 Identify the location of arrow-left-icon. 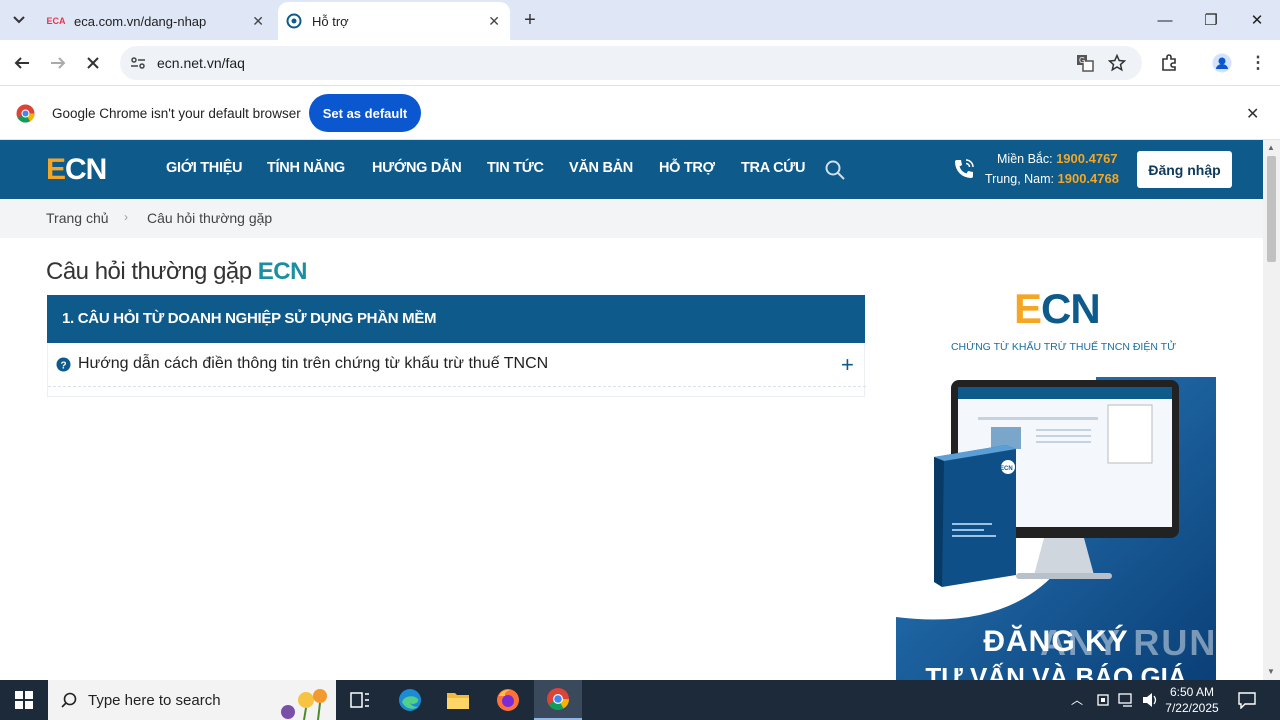
(21, 63).